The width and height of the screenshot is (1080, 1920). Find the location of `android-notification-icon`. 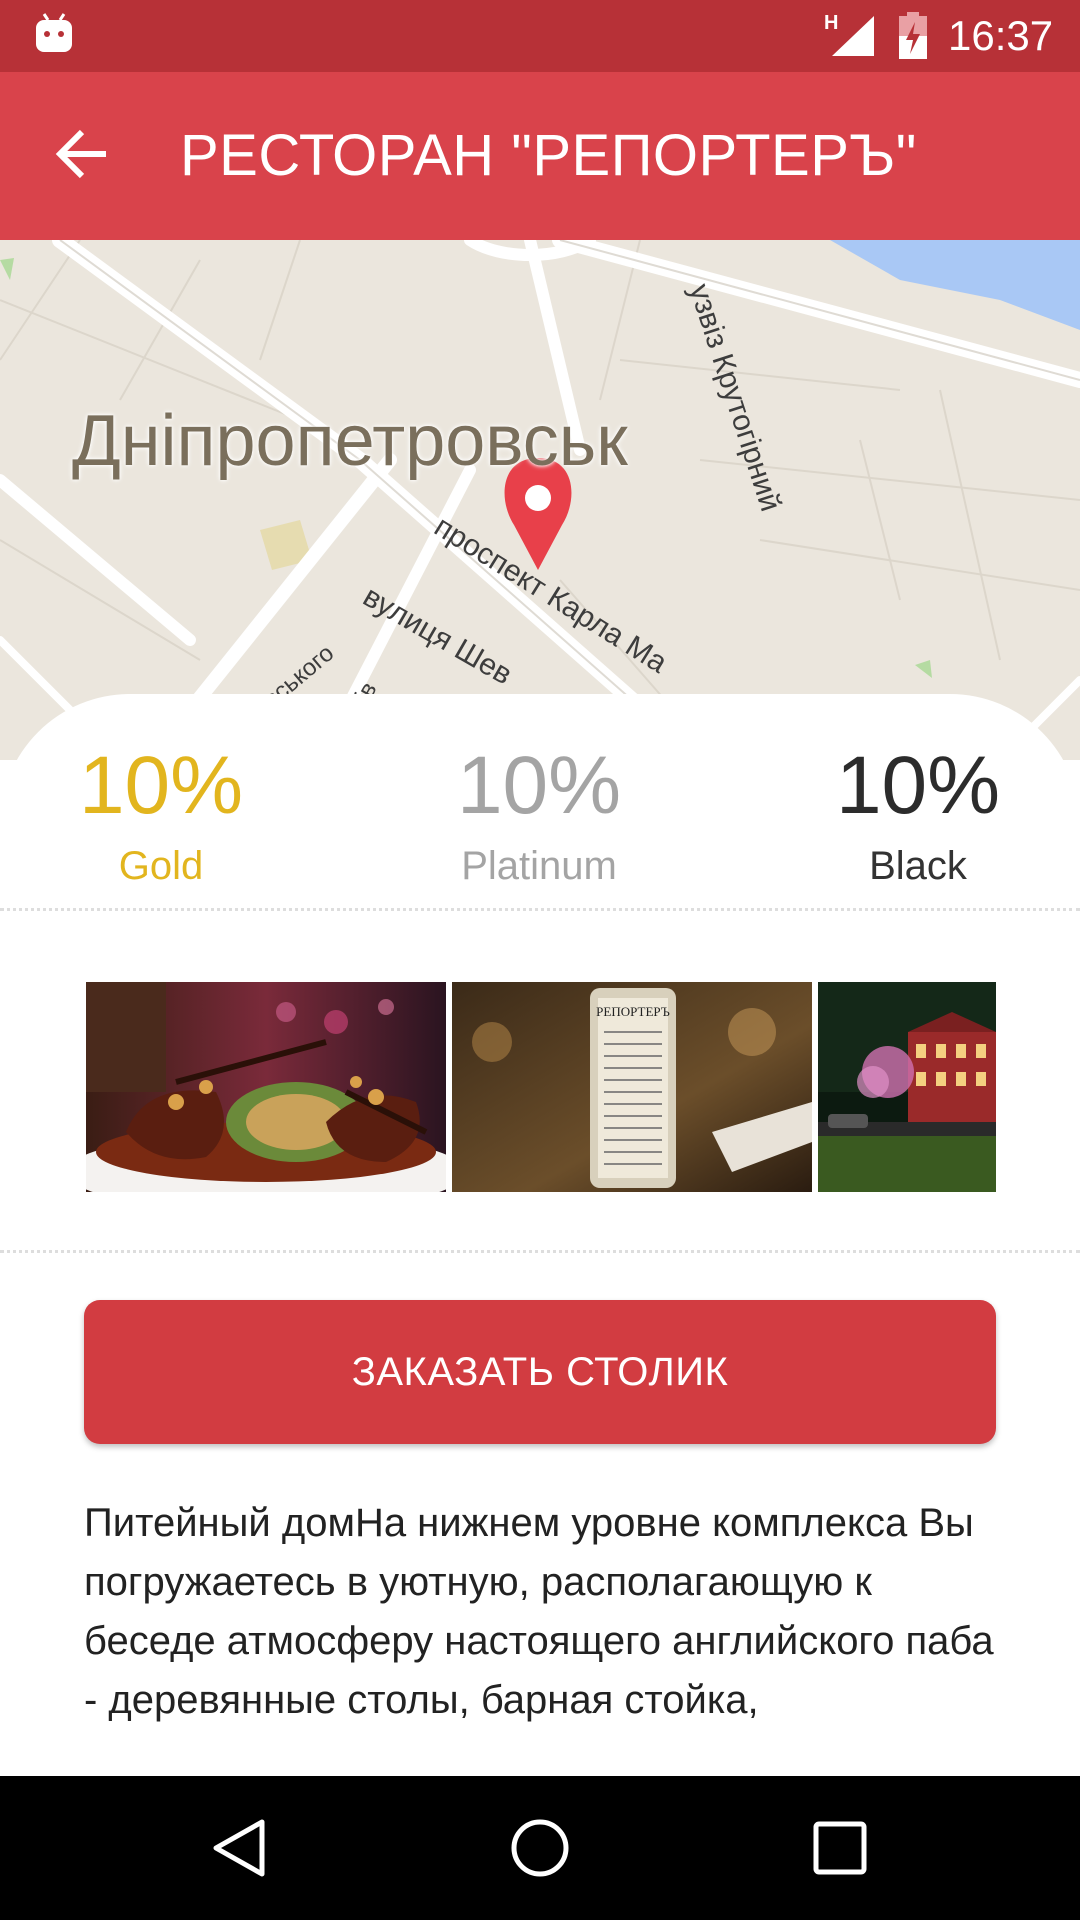

android-notification-icon is located at coordinates (54, 32).